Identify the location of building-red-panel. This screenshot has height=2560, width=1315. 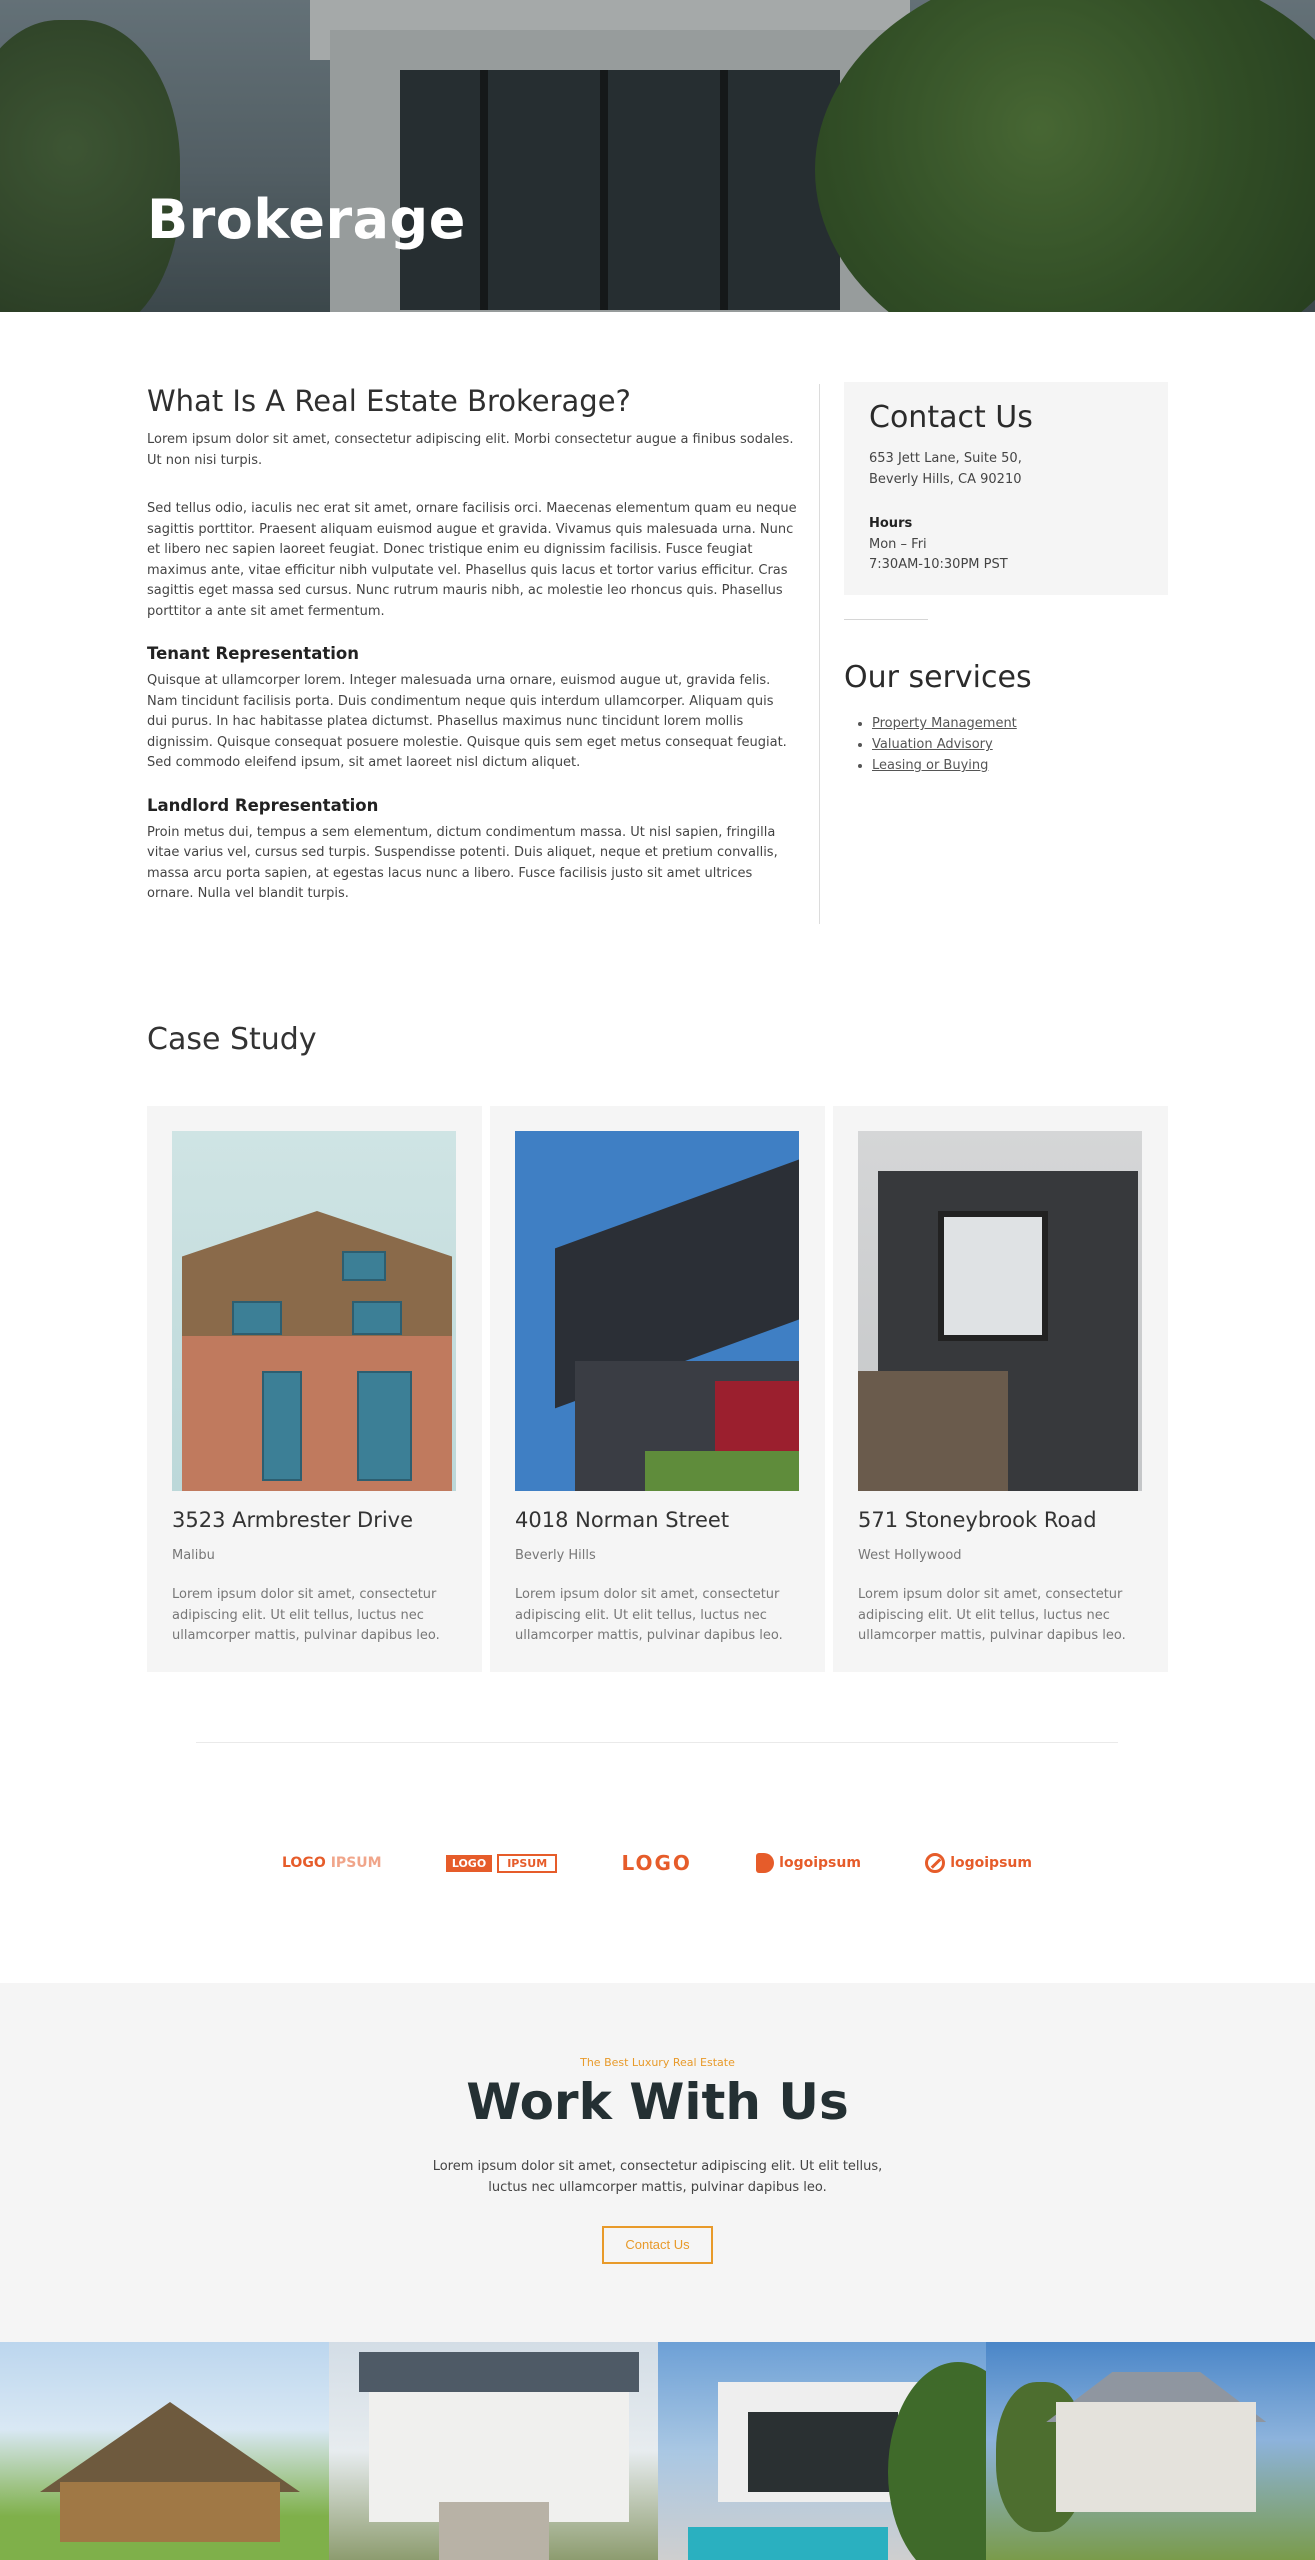
(757, 1421).